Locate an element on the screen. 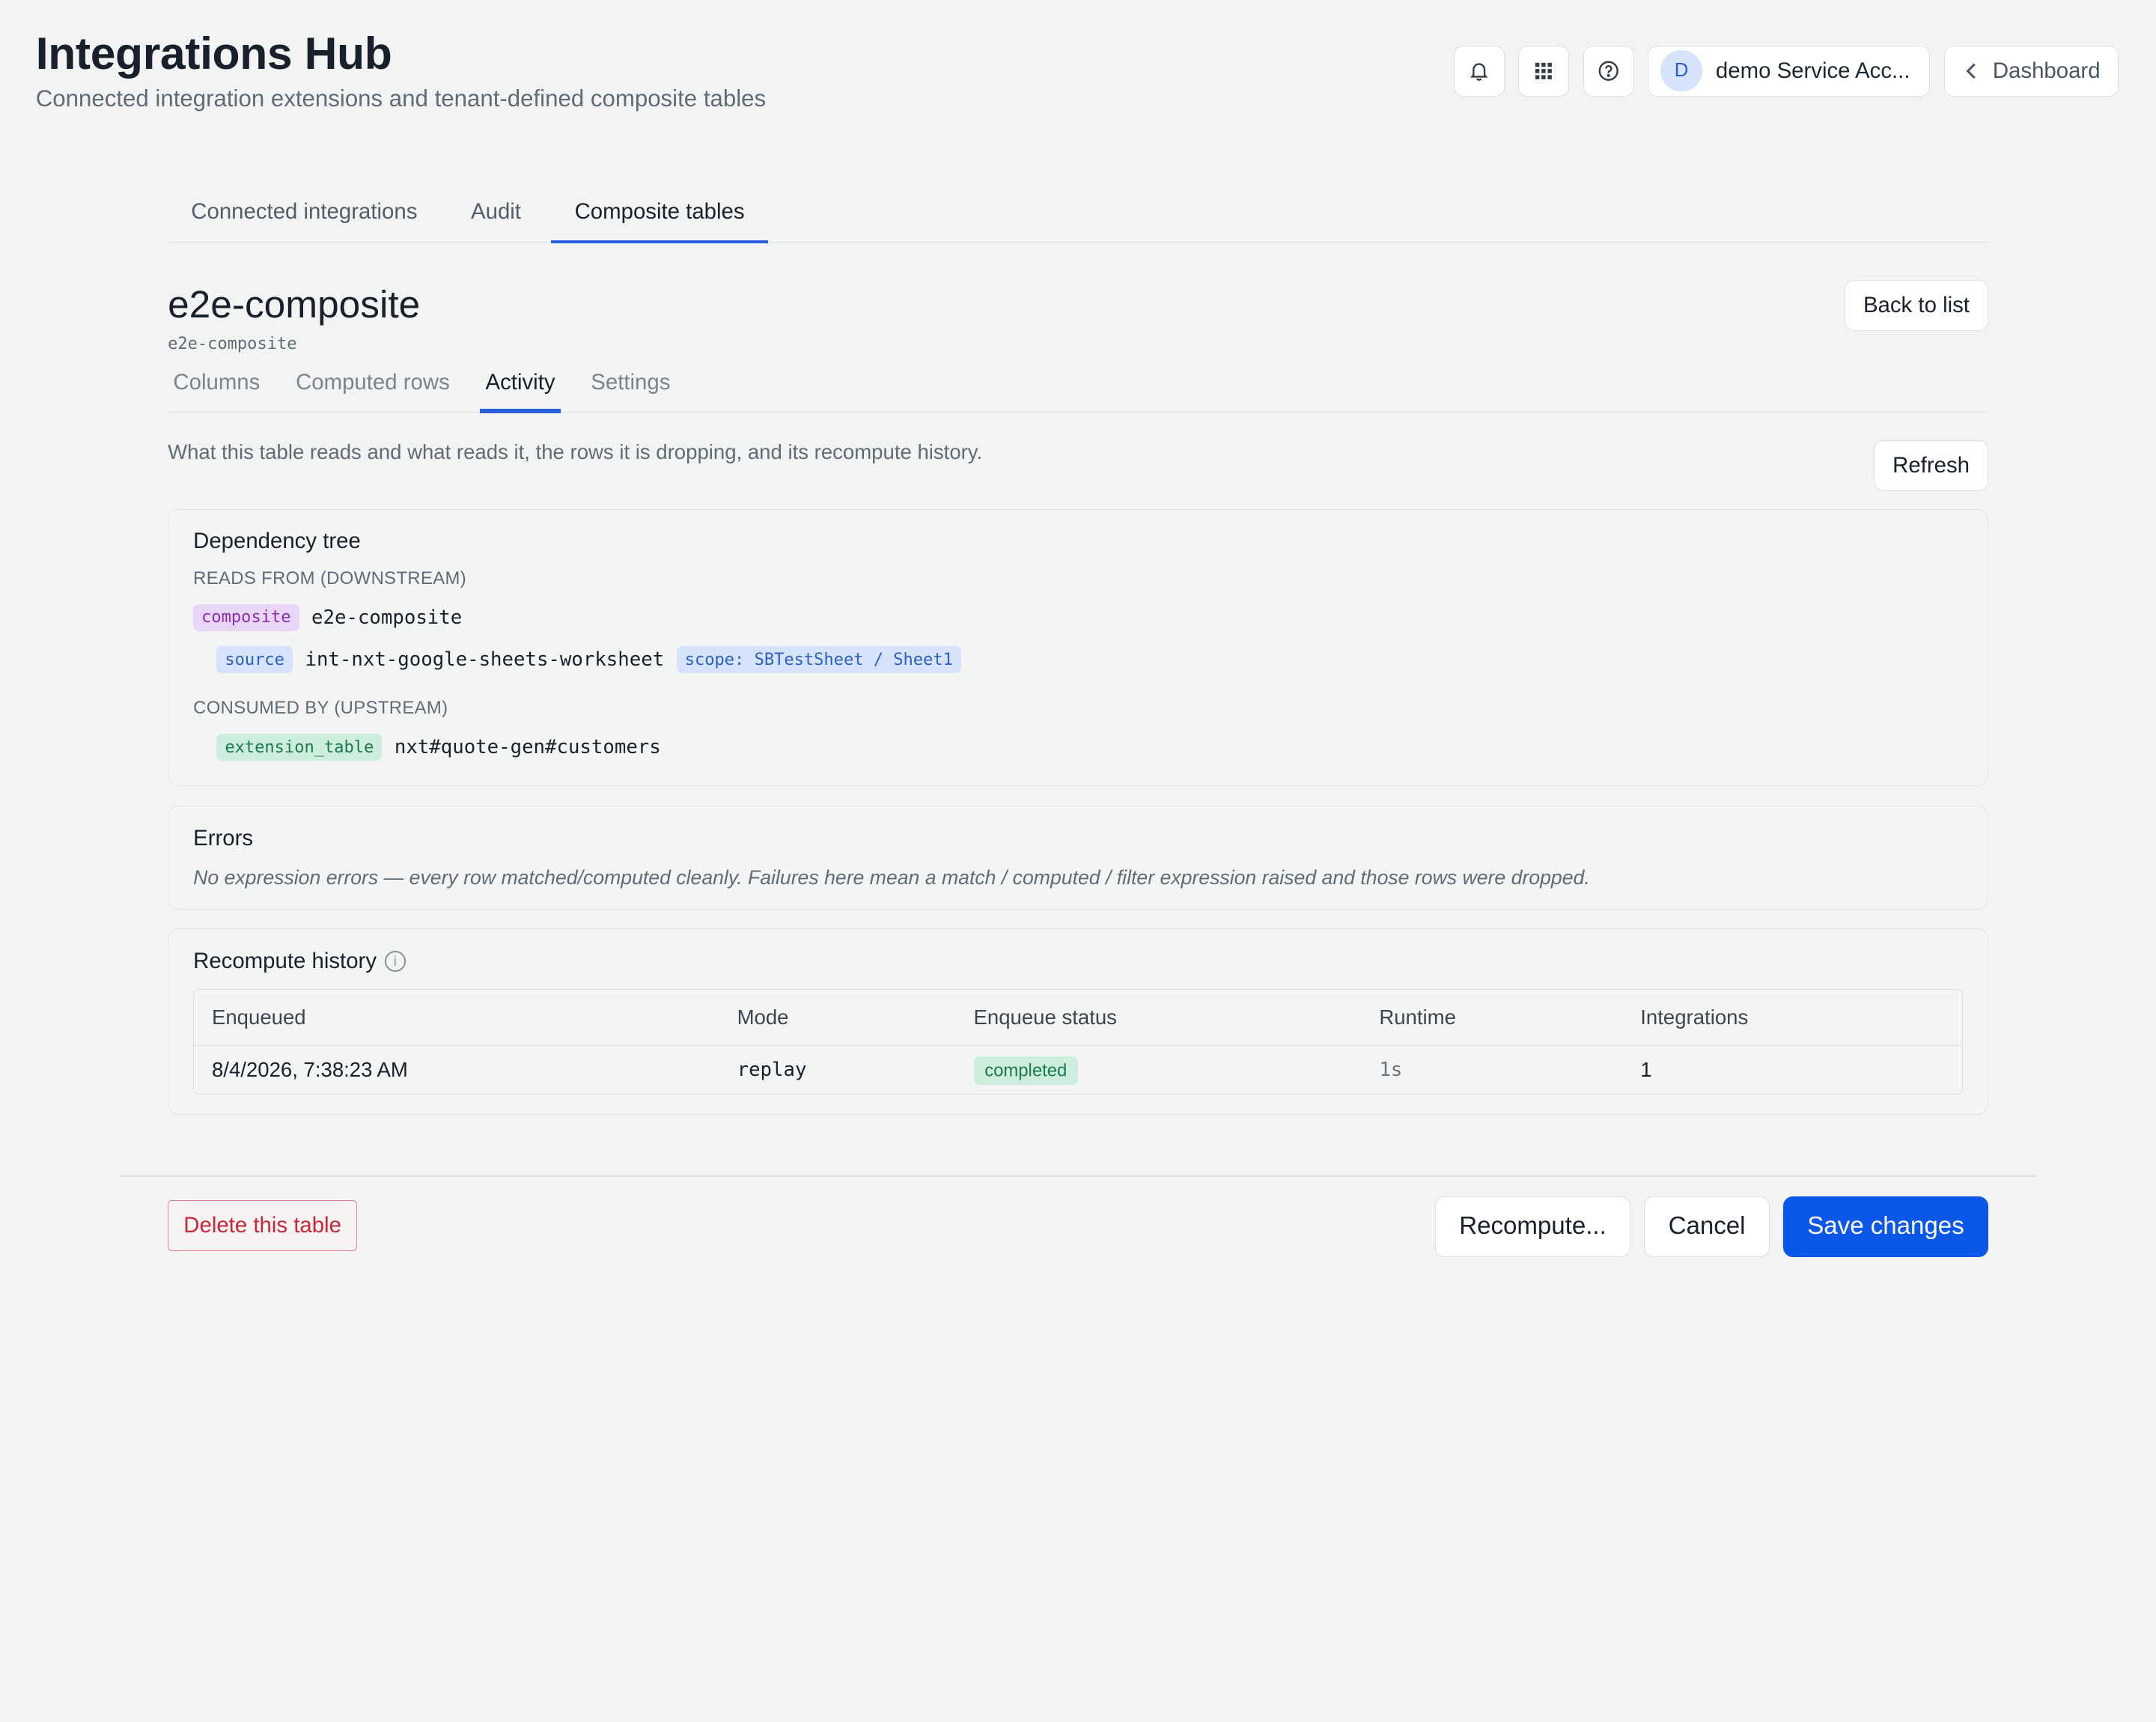 This screenshot has height=1722, width=2156. integrations-cell: 1 is located at coordinates (1646, 1069).